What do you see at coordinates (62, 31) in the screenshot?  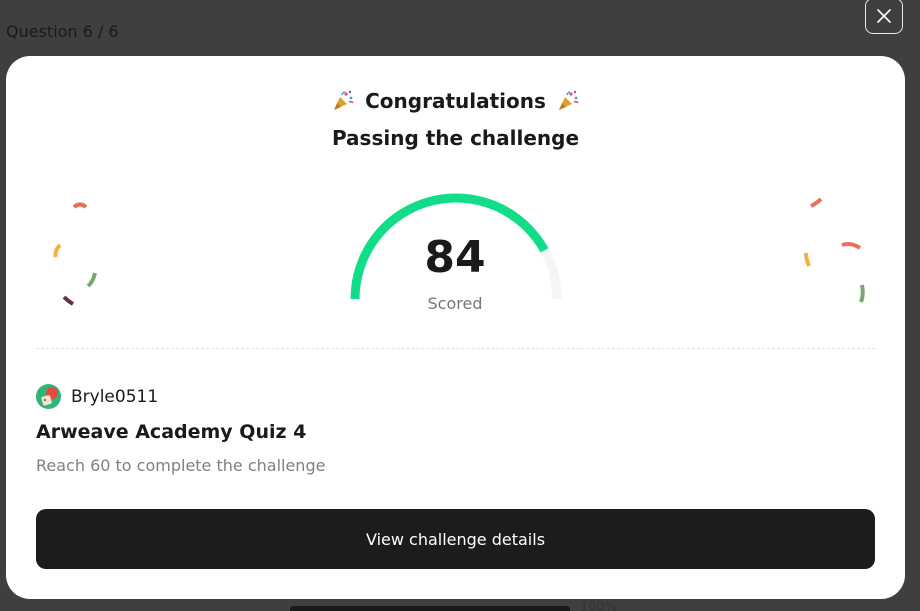 I see `question-counter: Question 6 / 6` at bounding box center [62, 31].